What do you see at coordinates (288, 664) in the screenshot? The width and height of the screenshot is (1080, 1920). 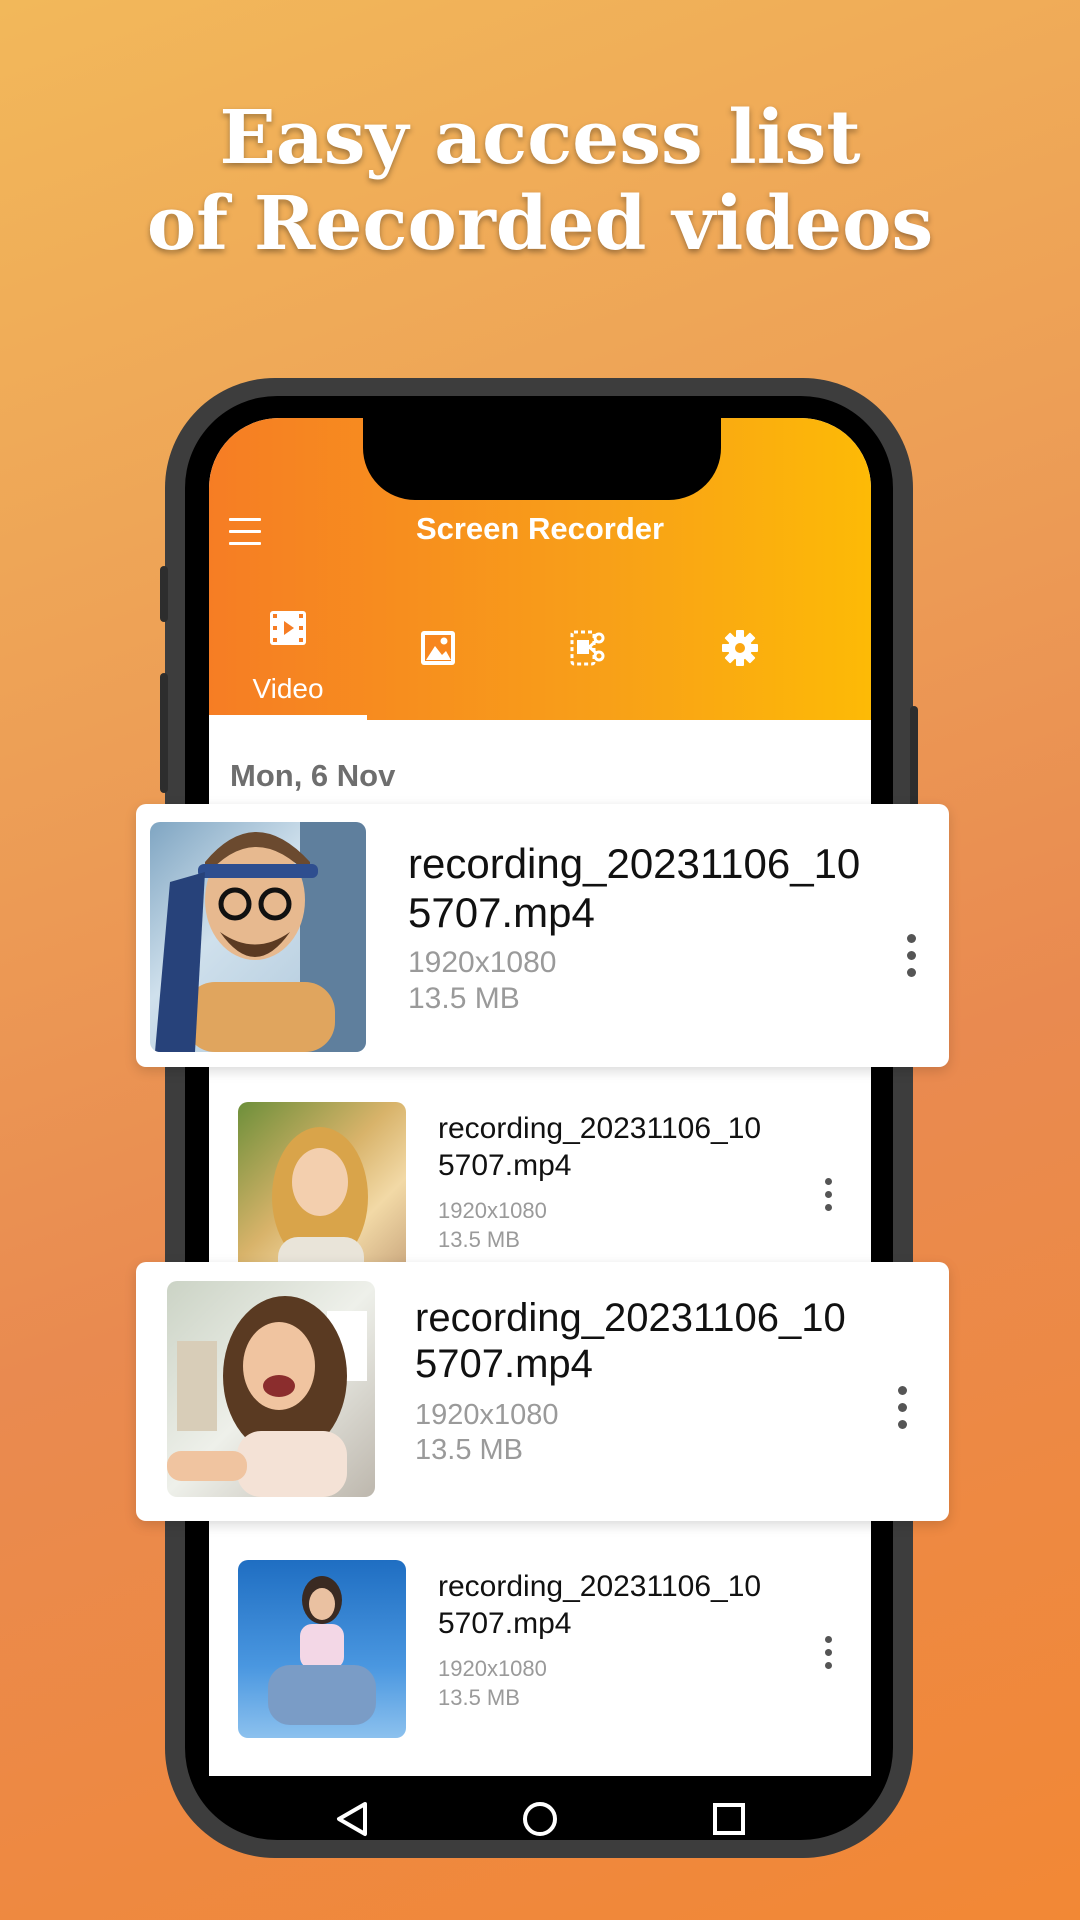 I see `tab-video: Video` at bounding box center [288, 664].